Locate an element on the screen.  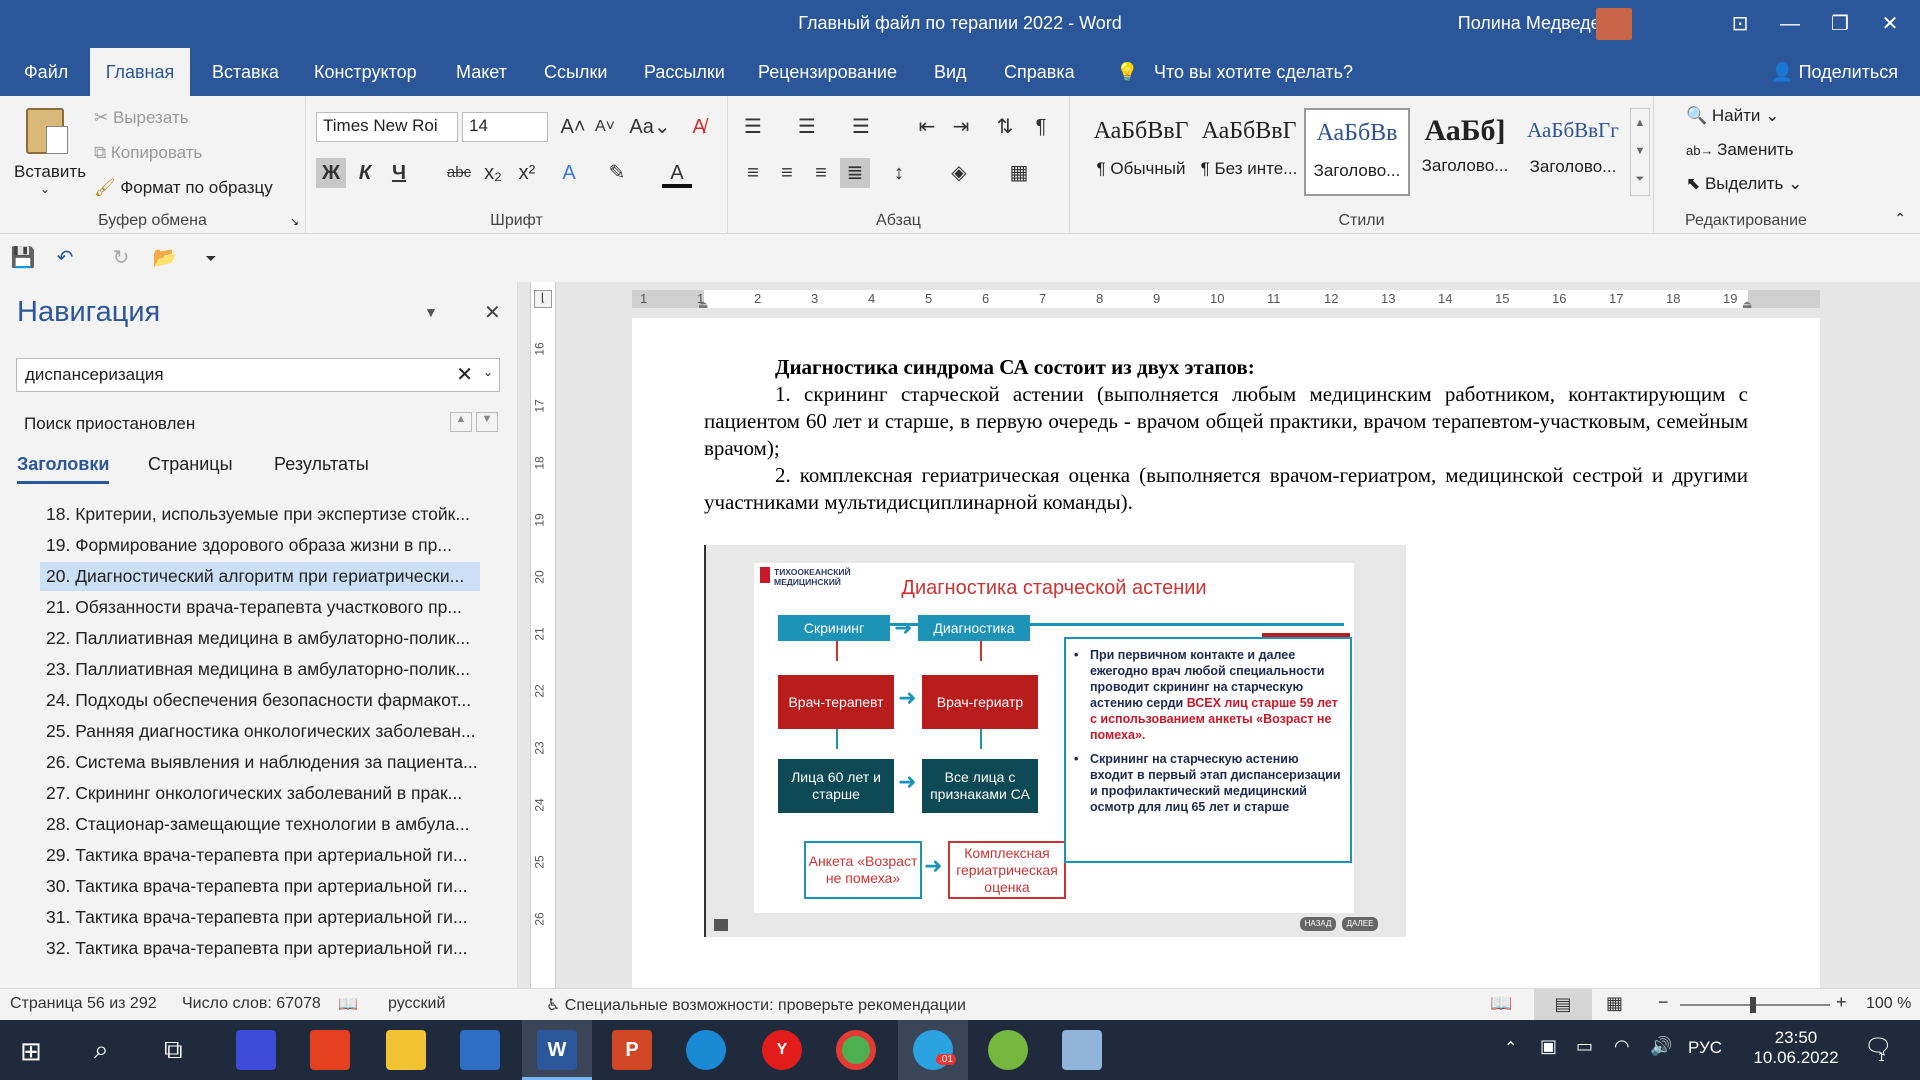
minimize-icon: — is located at coordinates (1790, 24).